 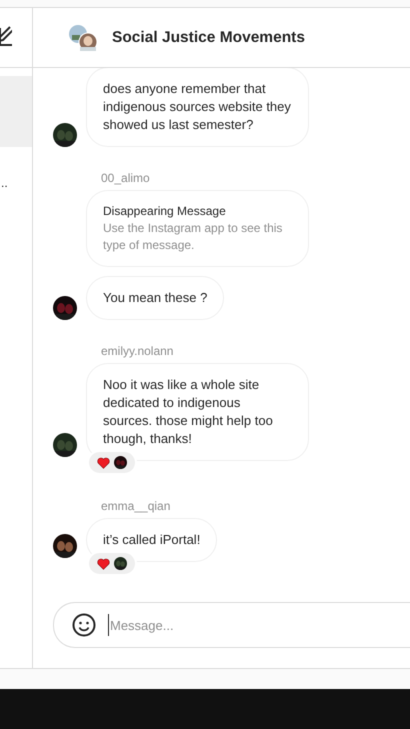 I want to click on conversation-preview: .., so click(x=4, y=183).